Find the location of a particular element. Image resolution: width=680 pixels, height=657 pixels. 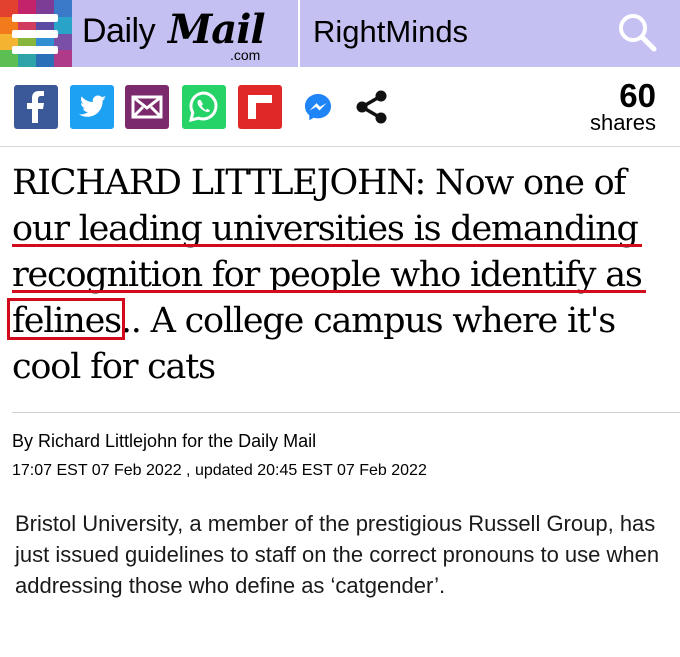

more-share-button is located at coordinates (372, 107).